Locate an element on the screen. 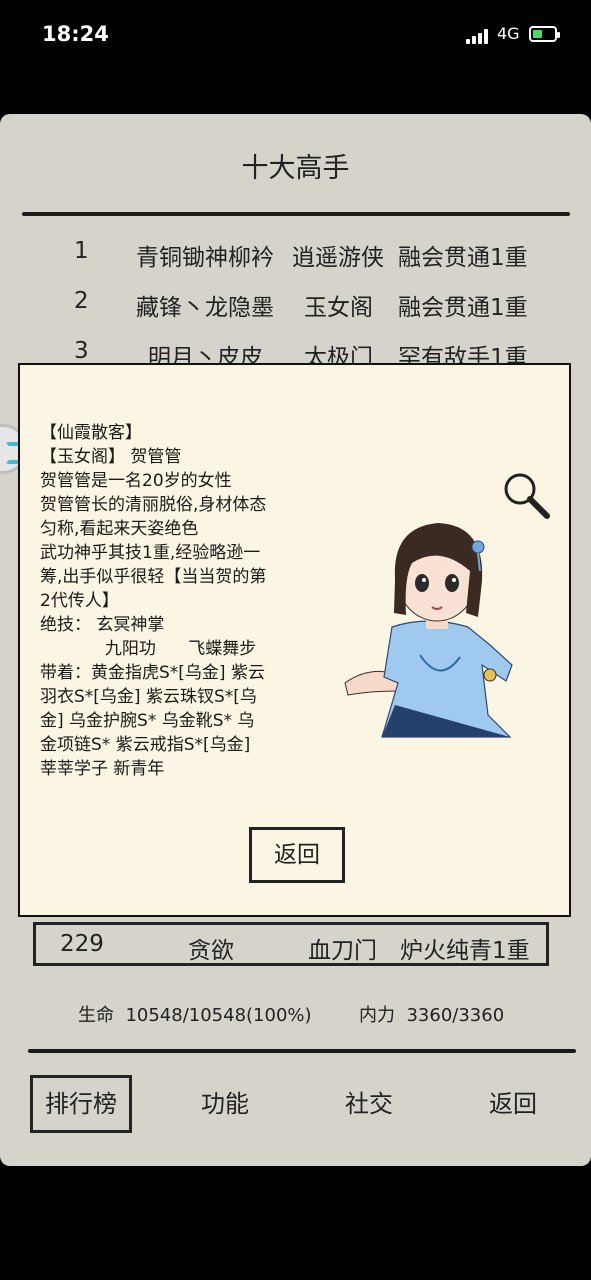 This screenshot has height=1280, width=591. desc-line: 羽衣S*[乌金] 紫云珠钗S*[乌 is located at coordinates (148, 697).